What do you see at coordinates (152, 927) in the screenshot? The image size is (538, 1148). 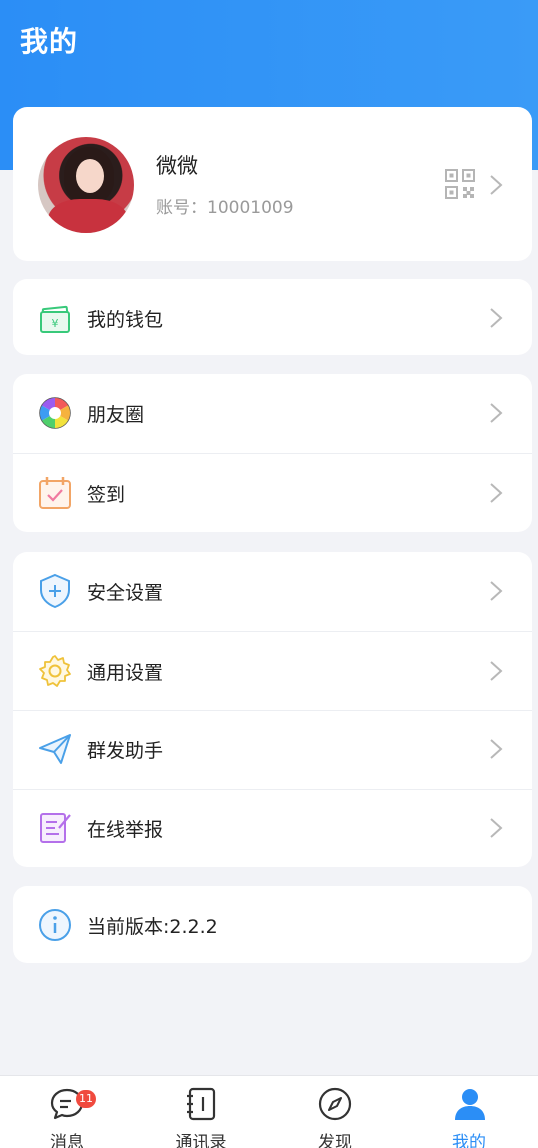 I see `version-label: 当前版本:2.2.2` at bounding box center [152, 927].